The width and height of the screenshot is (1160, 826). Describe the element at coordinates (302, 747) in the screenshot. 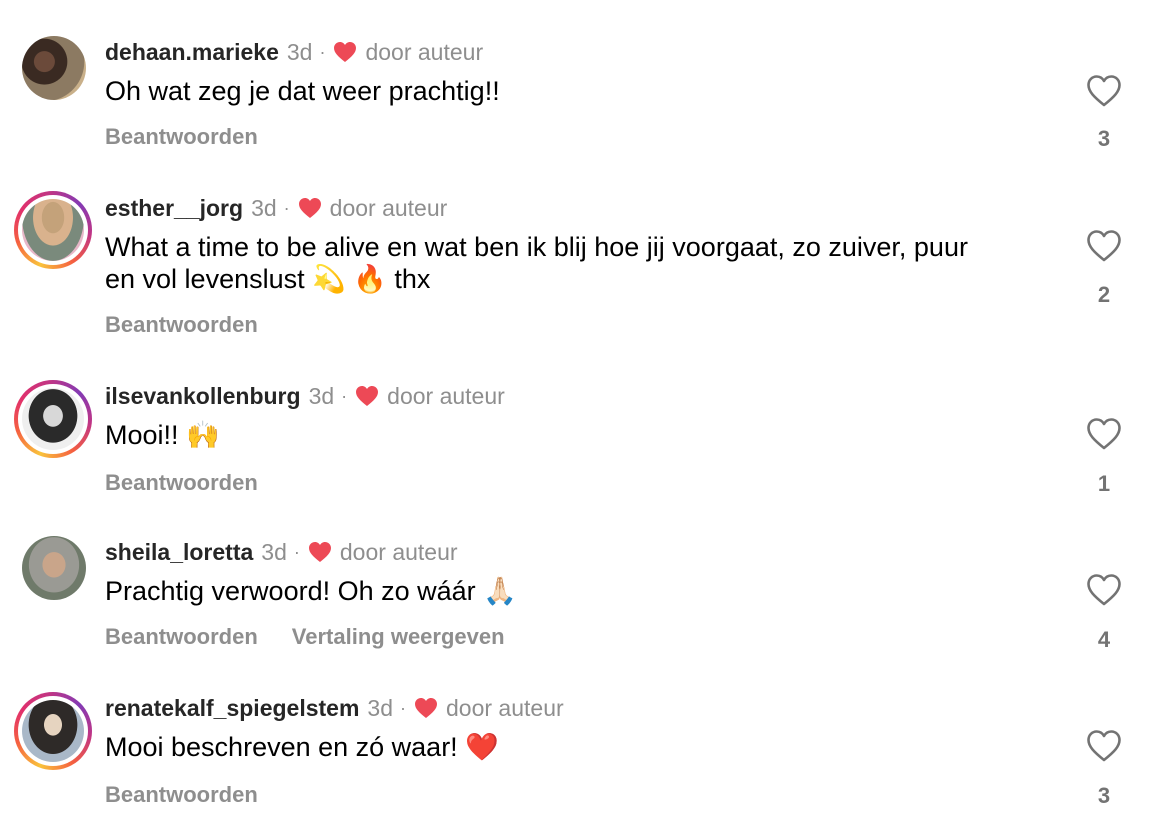

I see `comment-text: Mooi beschreven en zó waar! ❤️` at that location.